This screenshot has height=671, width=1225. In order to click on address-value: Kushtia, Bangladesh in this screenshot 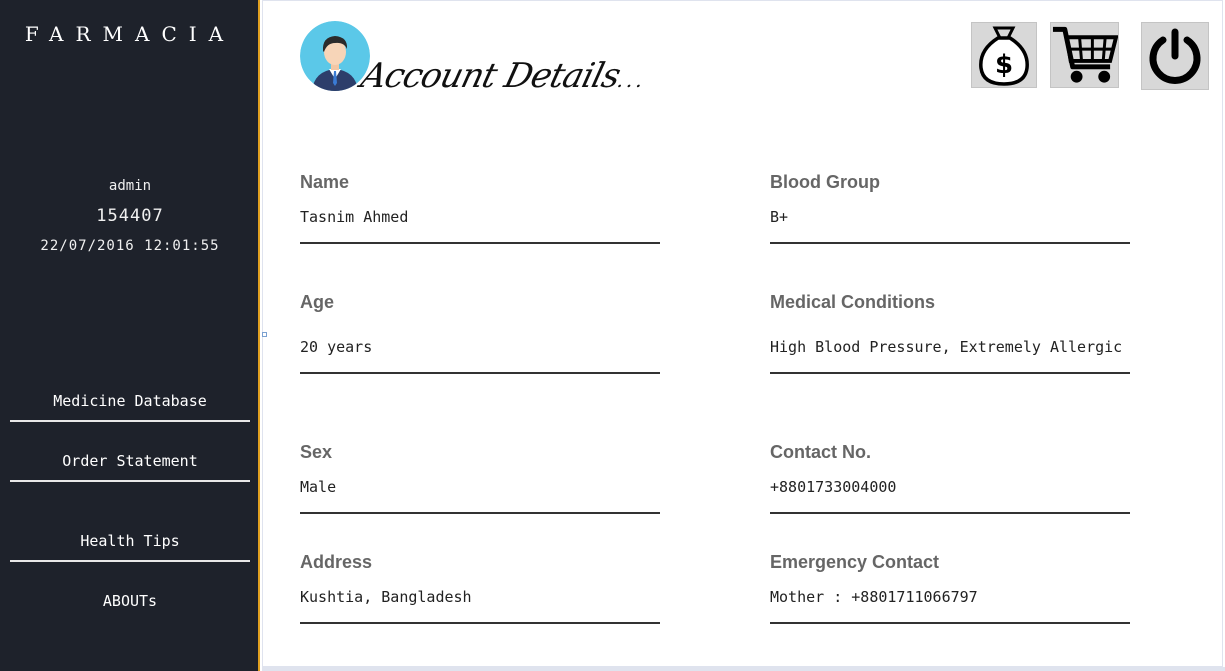, I will do `click(386, 597)`.